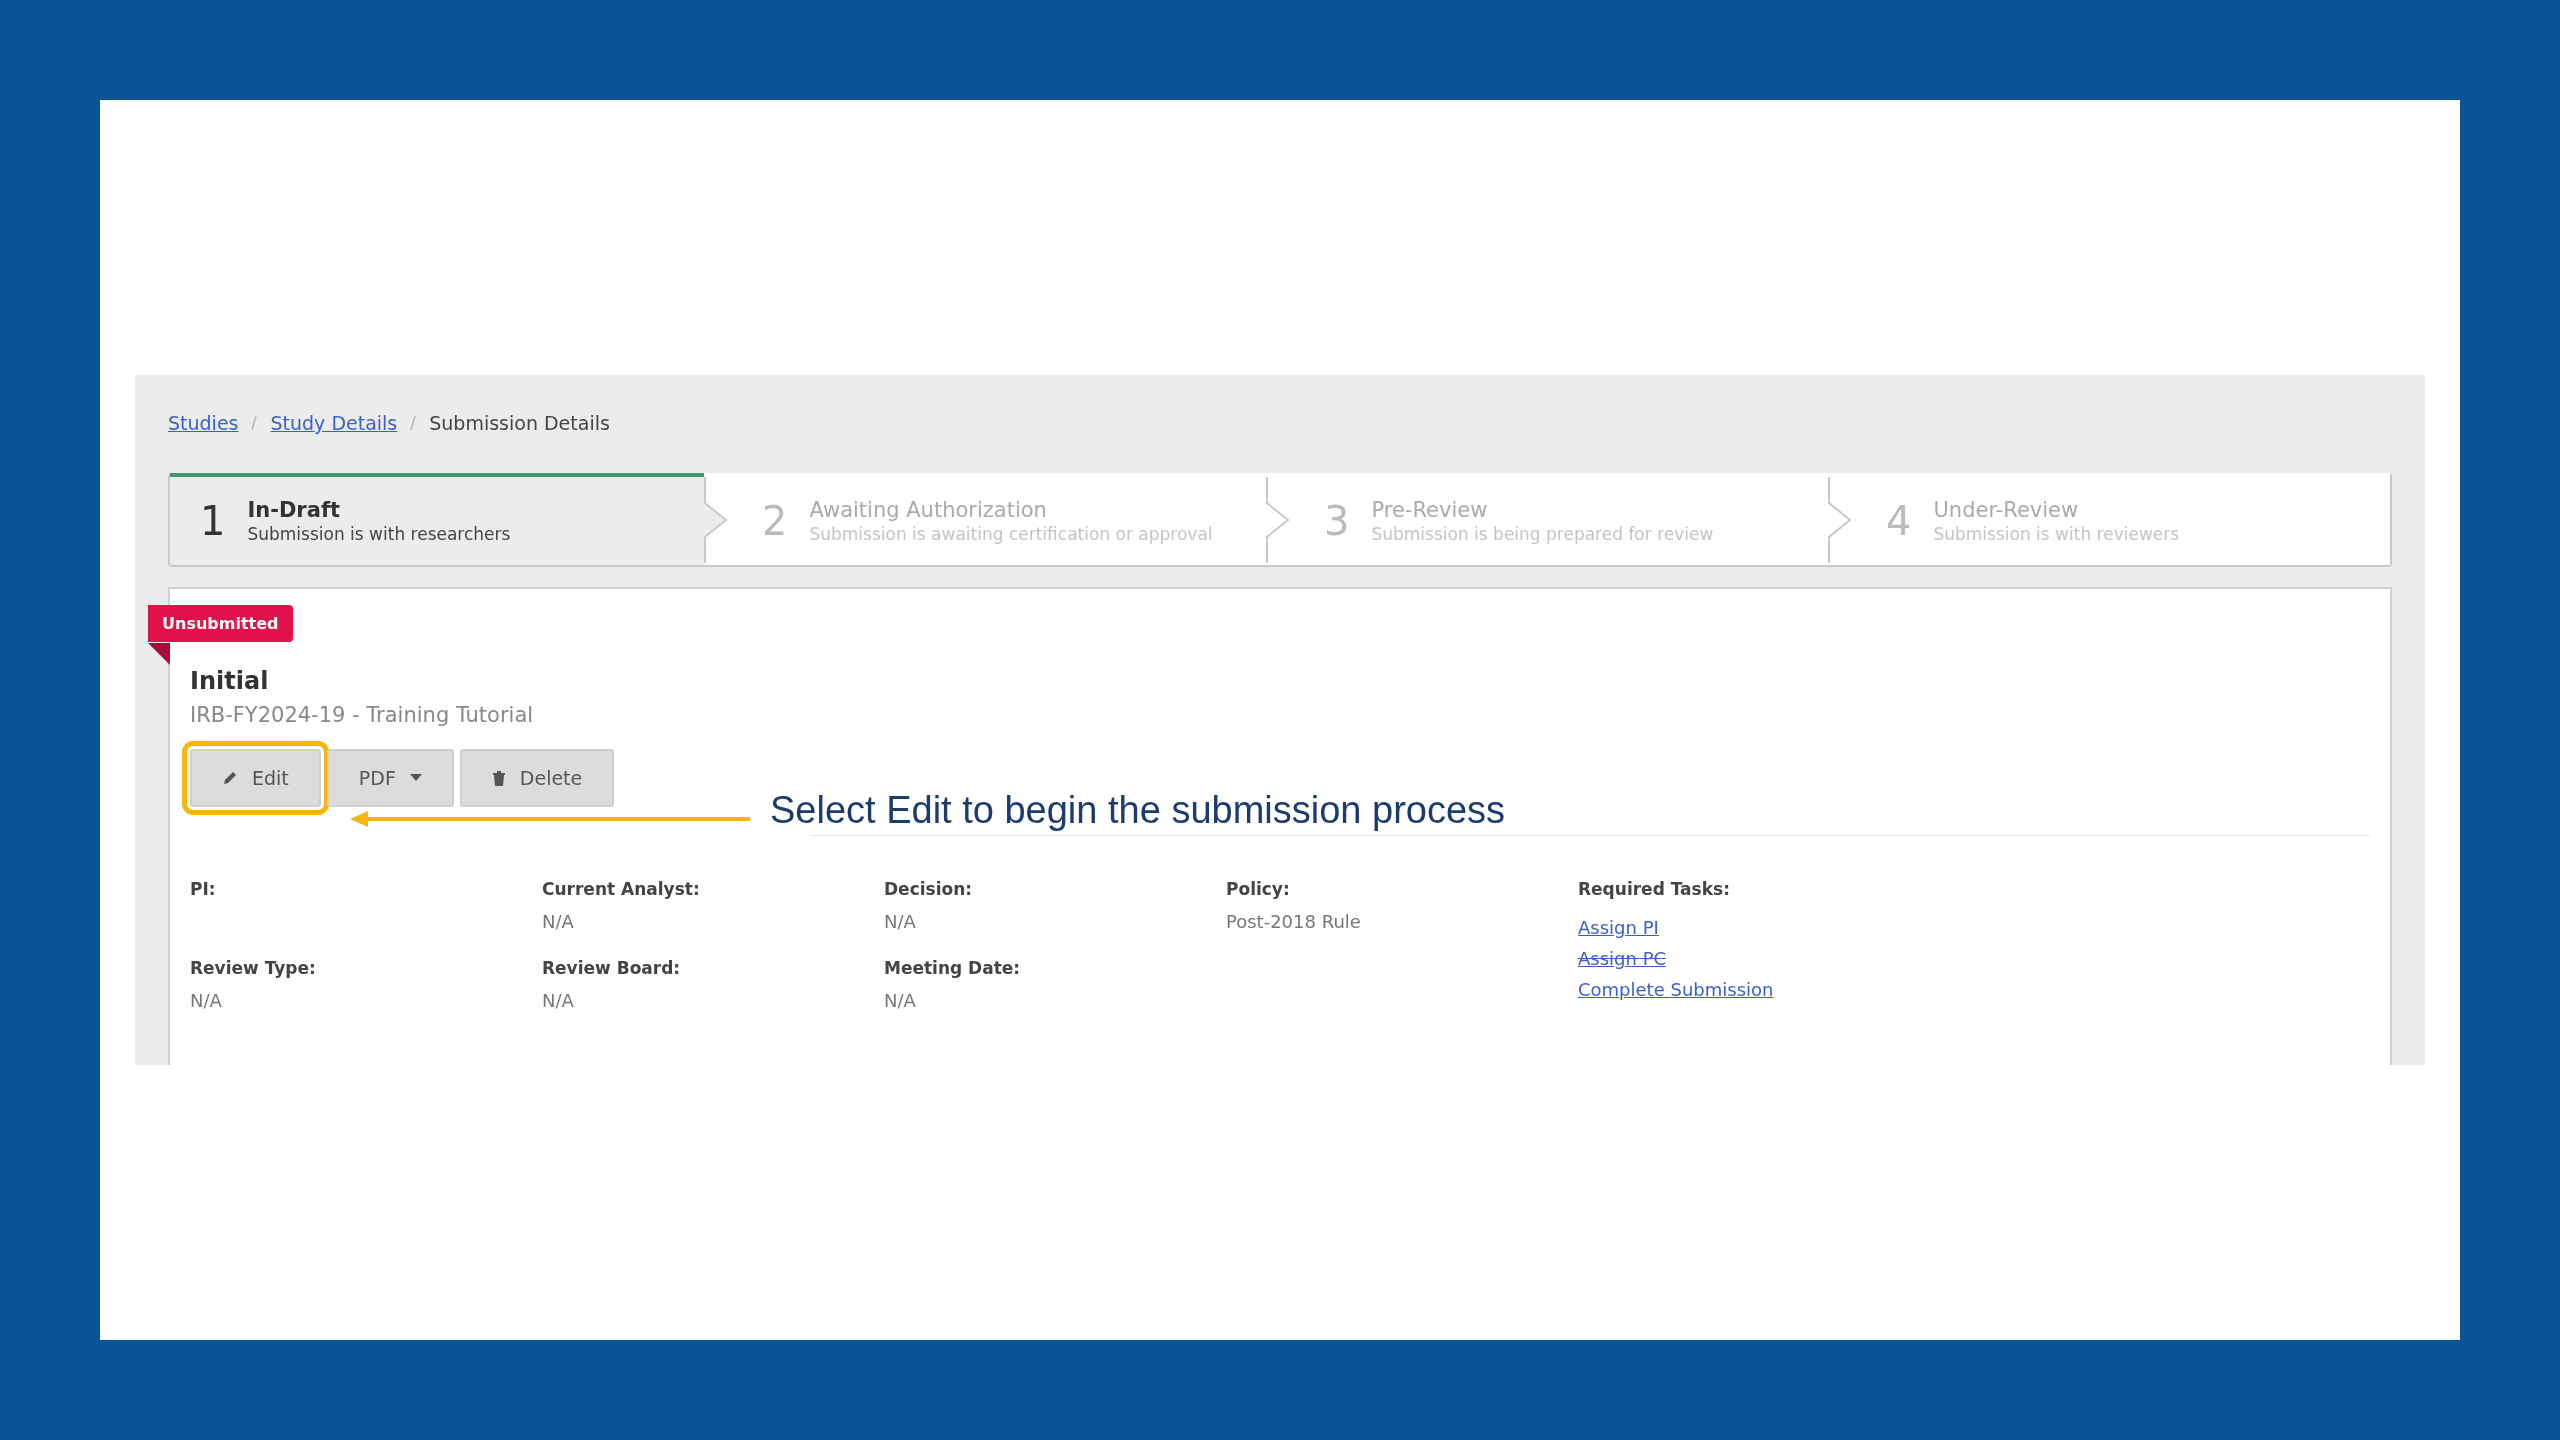 This screenshot has height=1440, width=2560. What do you see at coordinates (220, 623) in the screenshot?
I see `status-ribbon: Unsubmitted` at bounding box center [220, 623].